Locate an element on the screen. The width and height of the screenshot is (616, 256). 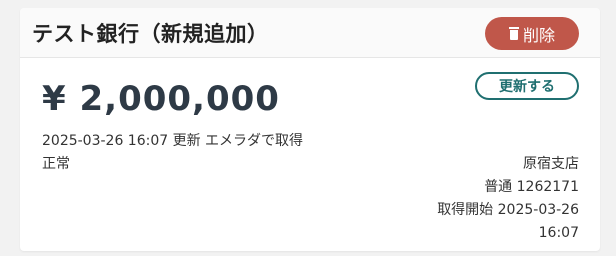
delete-button: 削除 is located at coordinates (532, 33).